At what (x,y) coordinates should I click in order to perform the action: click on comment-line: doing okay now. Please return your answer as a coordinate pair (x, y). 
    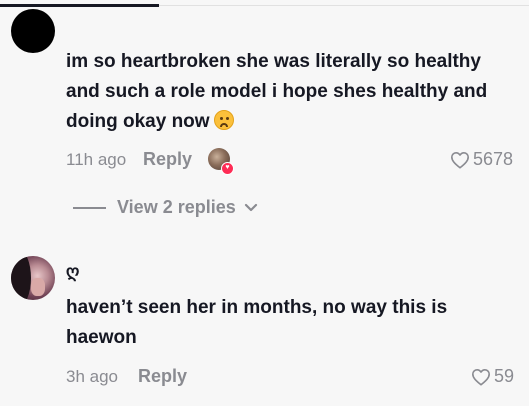
    Looking at the image, I should click on (138, 121).